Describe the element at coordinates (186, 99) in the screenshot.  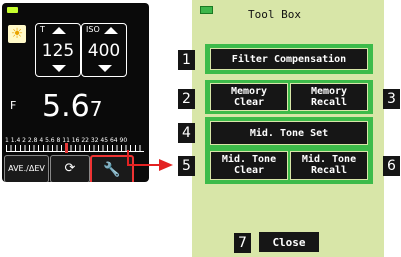
I see `callout-2: 2` at that location.